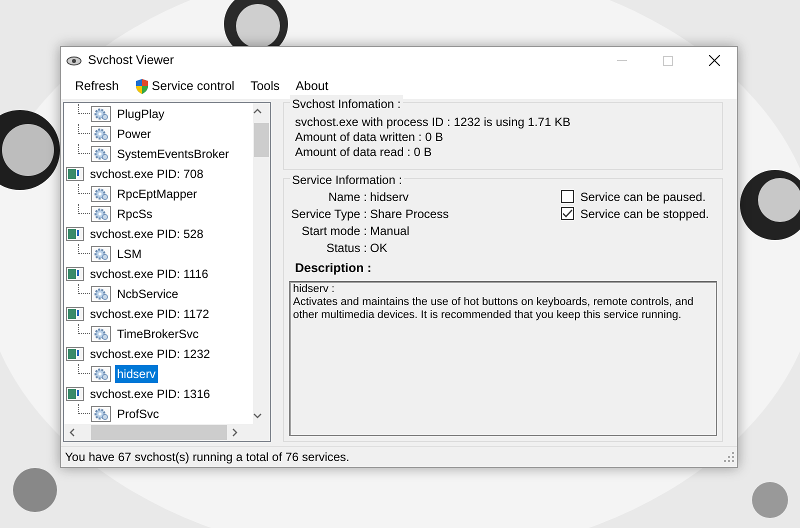  I want to click on app-icon, so click(74, 60).